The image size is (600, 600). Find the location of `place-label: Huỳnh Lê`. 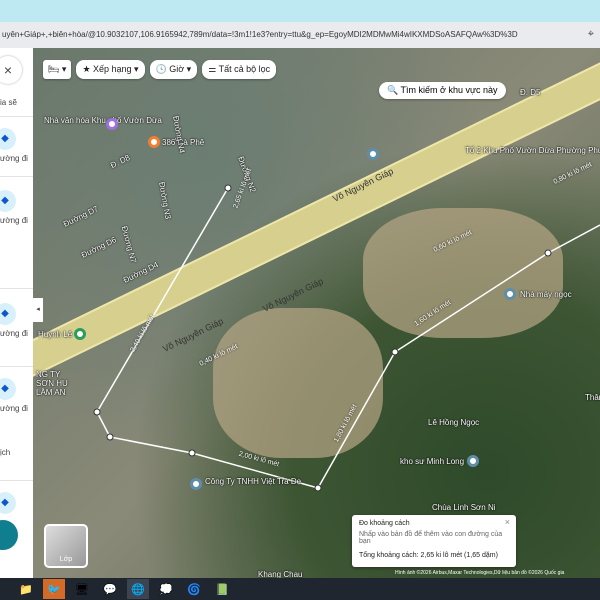

place-label: Huỳnh Lê is located at coordinates (55, 334).